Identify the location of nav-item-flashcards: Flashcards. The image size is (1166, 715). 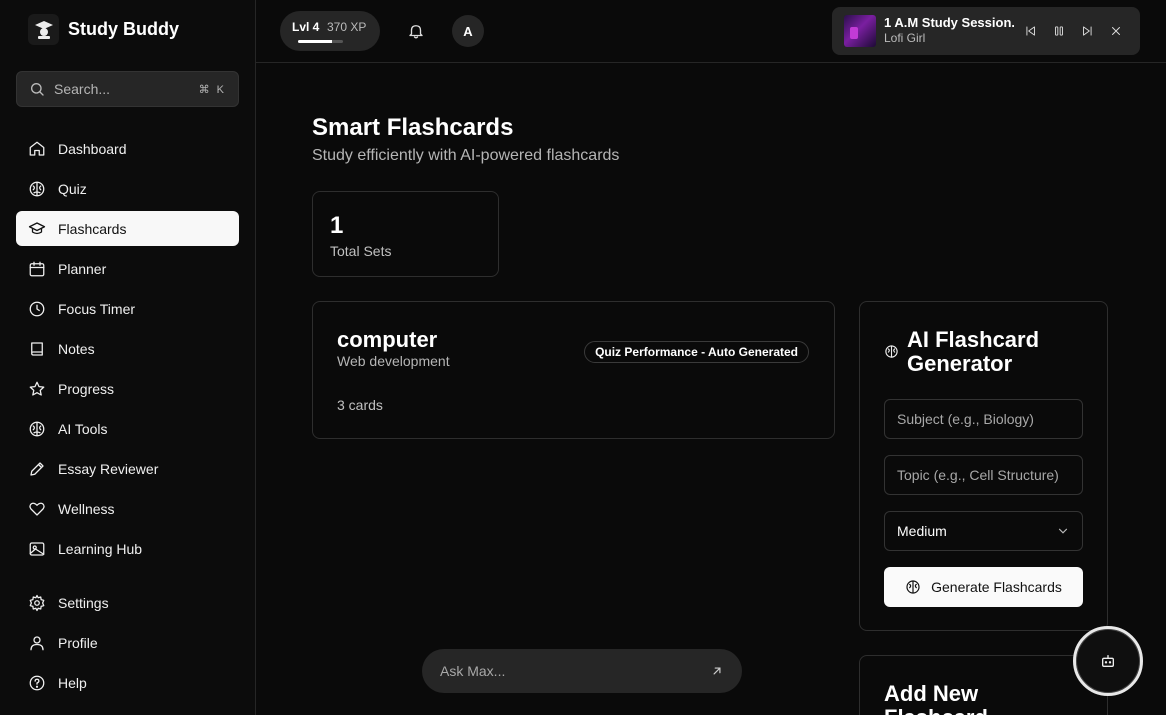
(127, 228).